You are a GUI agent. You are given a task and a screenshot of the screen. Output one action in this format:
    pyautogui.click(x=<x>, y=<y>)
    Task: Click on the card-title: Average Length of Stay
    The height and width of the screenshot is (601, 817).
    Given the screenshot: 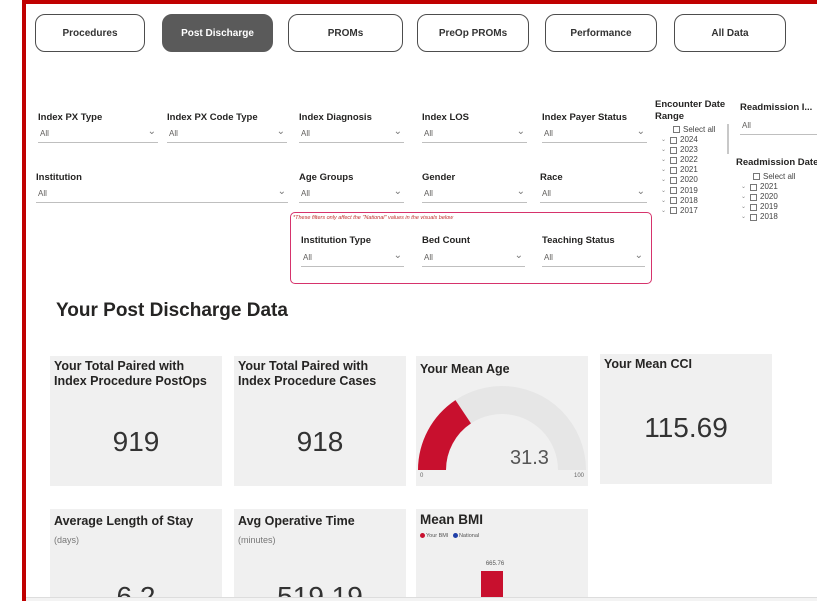 What is the action you would take?
    pyautogui.click(x=124, y=521)
    